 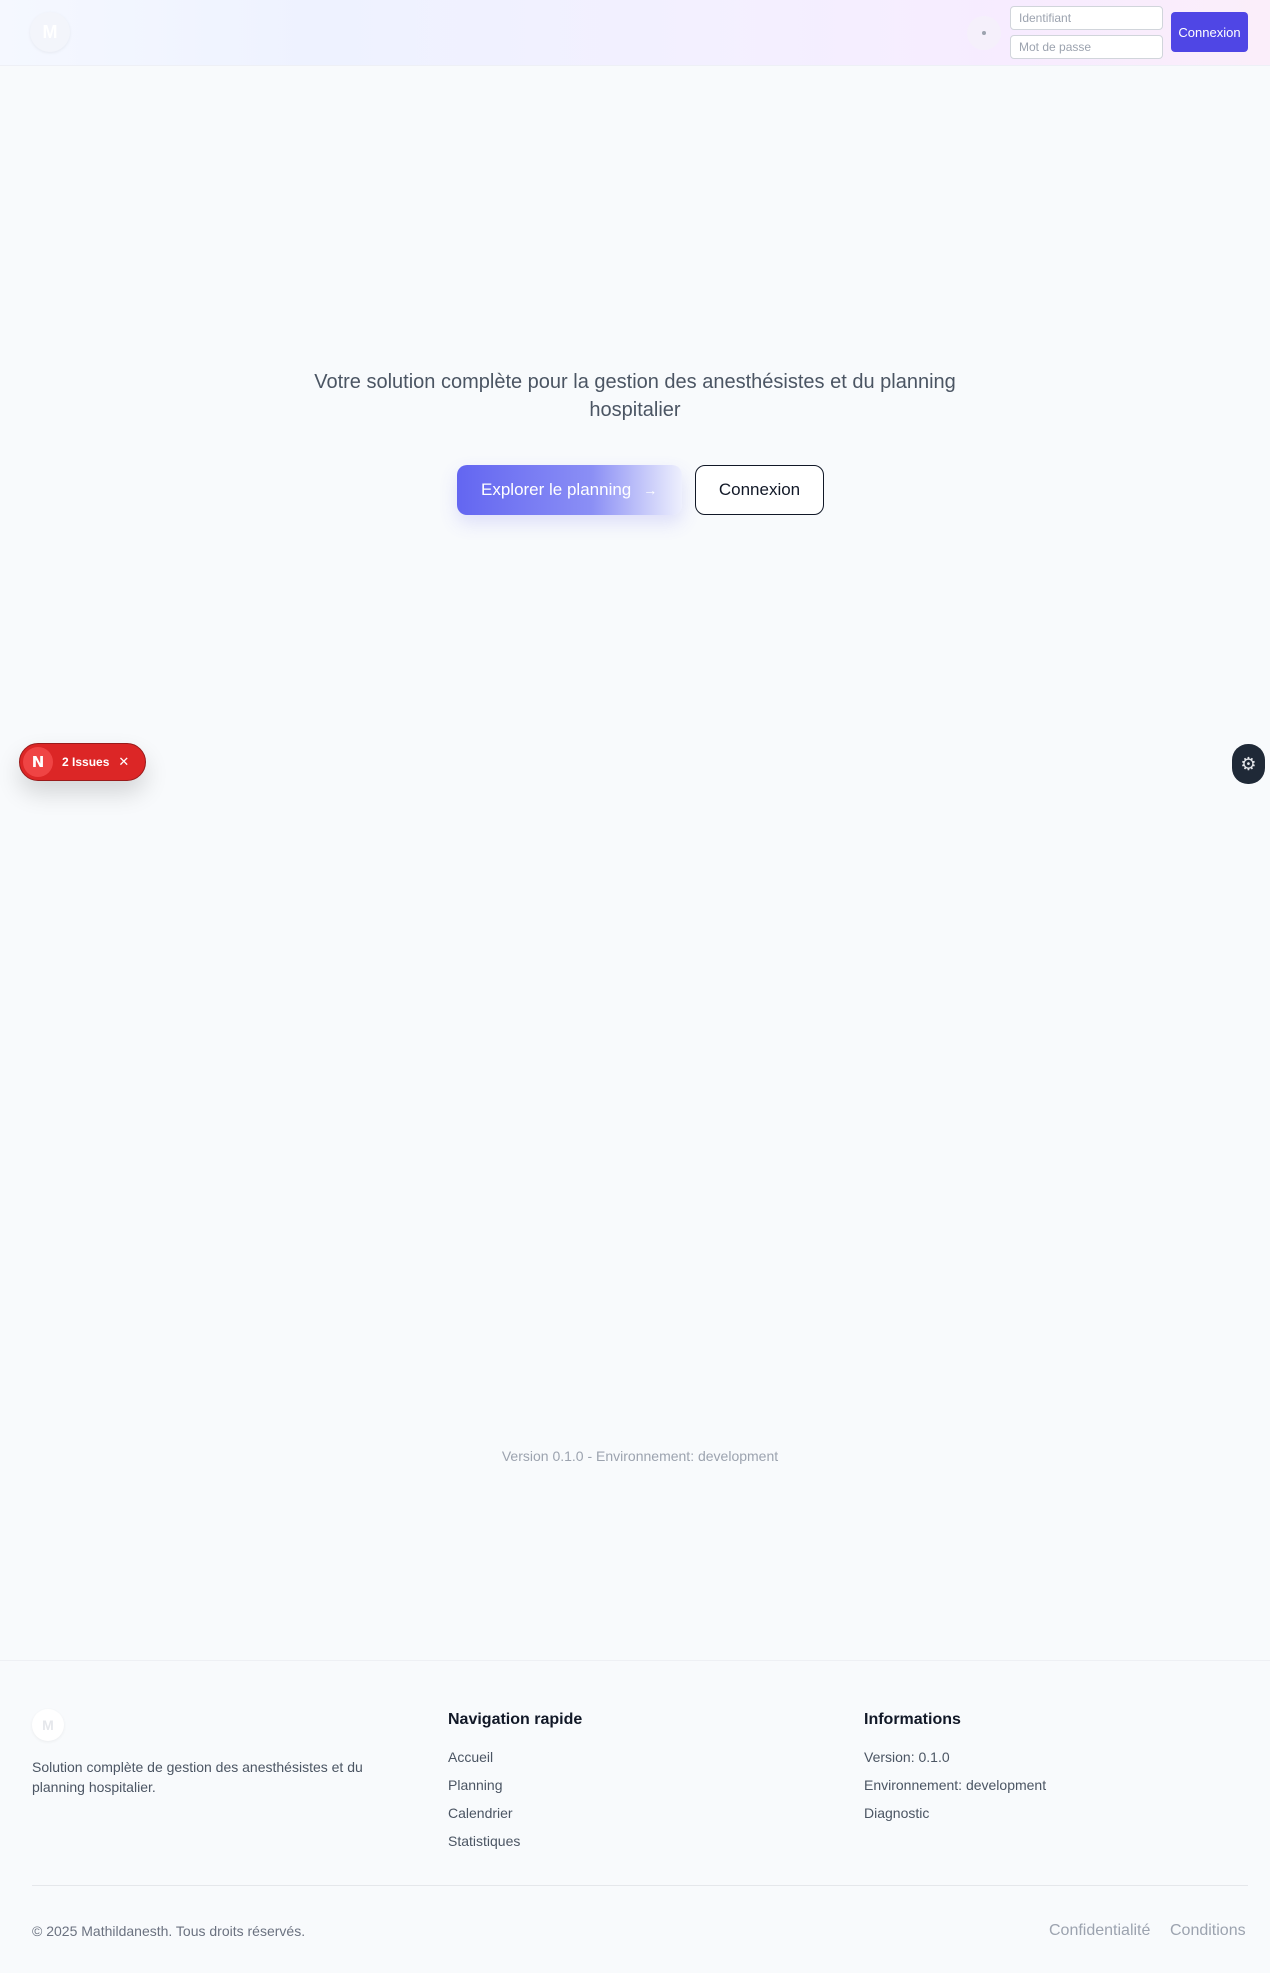 I want to click on footer-info-title: Informations, so click(x=912, y=1719).